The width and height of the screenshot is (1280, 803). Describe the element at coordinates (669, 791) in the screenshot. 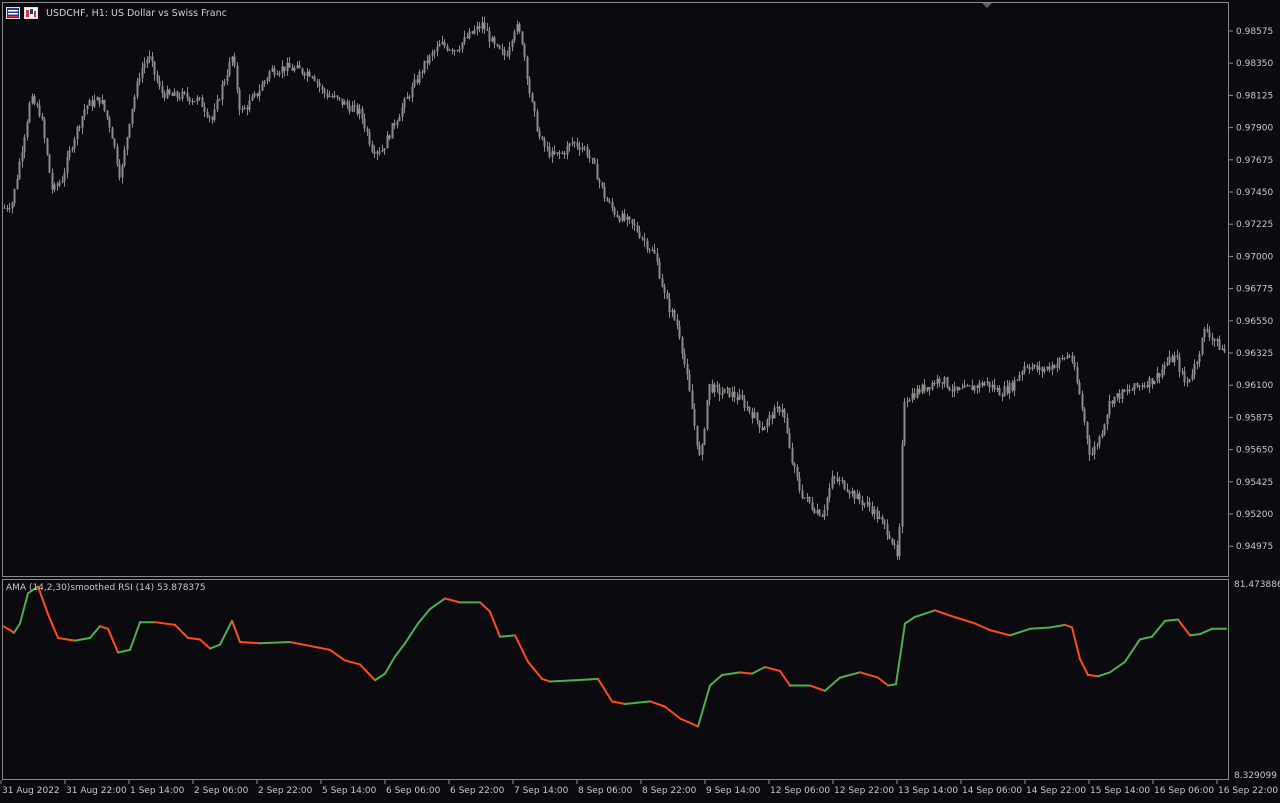

I see `time-tick-label: 8 Sep 22:00` at that location.